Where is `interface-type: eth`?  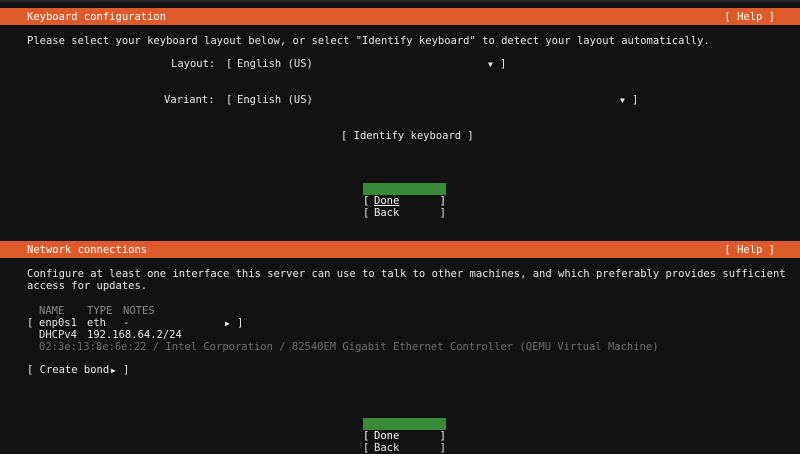
interface-type: eth is located at coordinates (96, 323).